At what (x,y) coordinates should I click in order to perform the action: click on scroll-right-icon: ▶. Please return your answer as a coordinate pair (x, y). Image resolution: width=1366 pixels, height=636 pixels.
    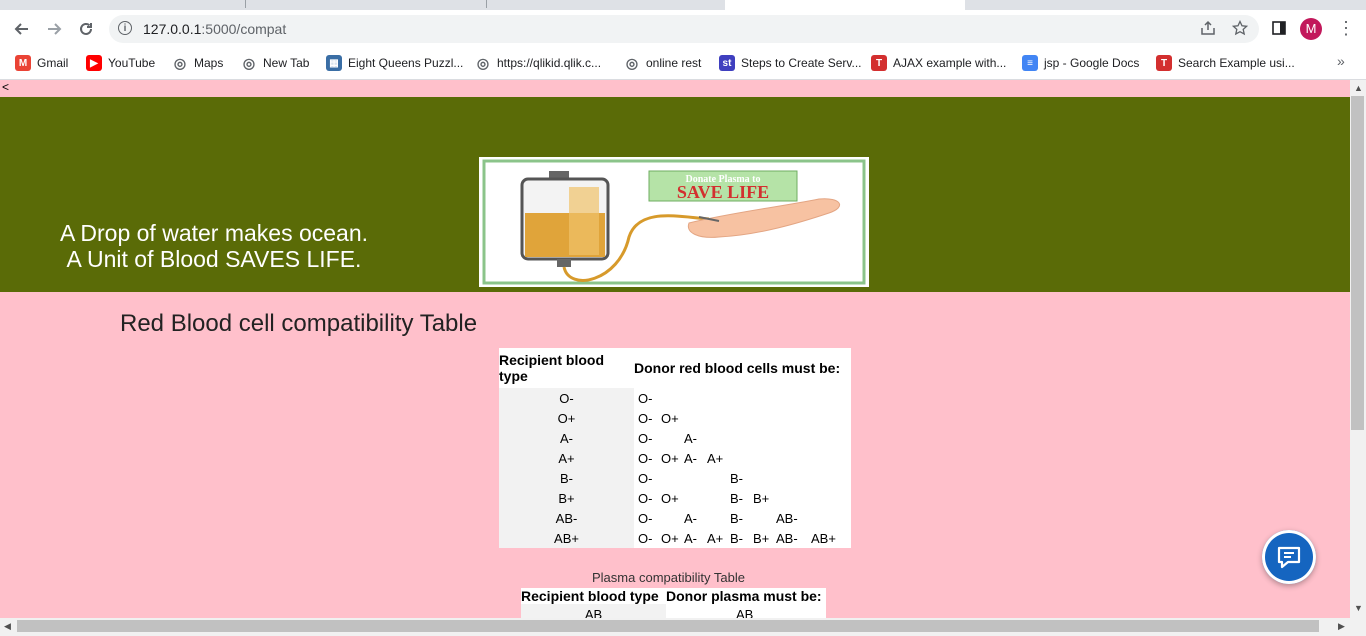
    Looking at the image, I should click on (1341, 626).